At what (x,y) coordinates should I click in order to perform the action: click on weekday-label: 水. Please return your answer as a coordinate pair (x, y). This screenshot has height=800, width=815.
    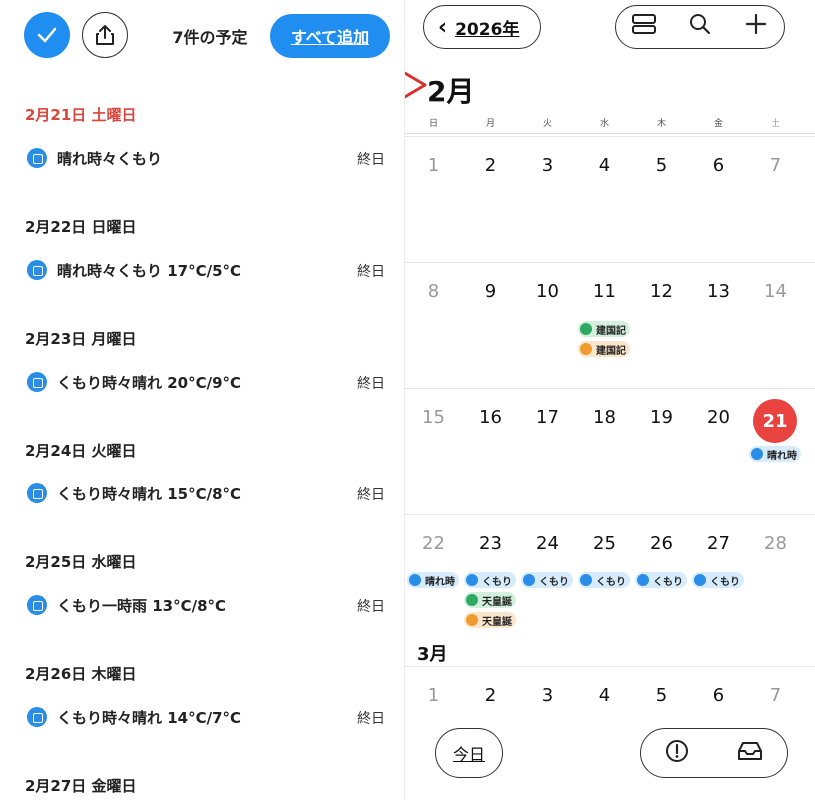
    Looking at the image, I should click on (604, 124).